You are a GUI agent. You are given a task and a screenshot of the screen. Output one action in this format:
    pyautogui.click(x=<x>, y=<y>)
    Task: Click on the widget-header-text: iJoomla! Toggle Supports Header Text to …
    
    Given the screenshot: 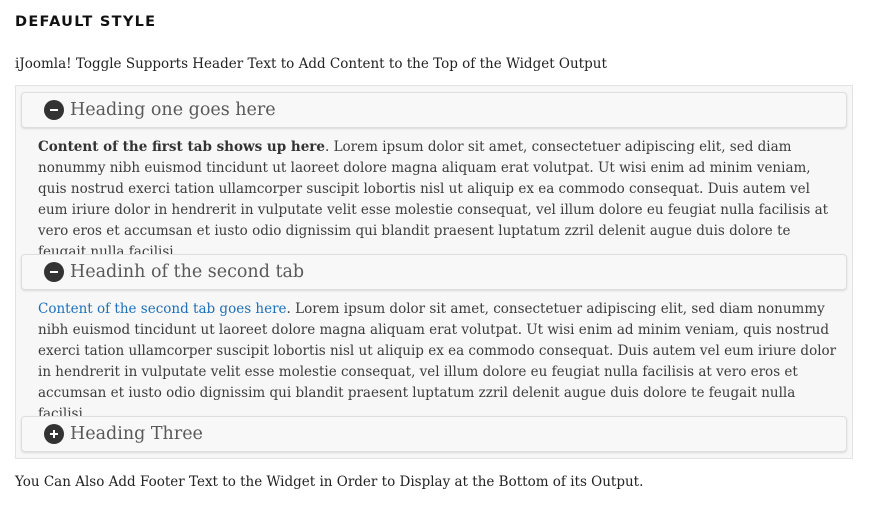 What is the action you would take?
    pyautogui.click(x=311, y=64)
    